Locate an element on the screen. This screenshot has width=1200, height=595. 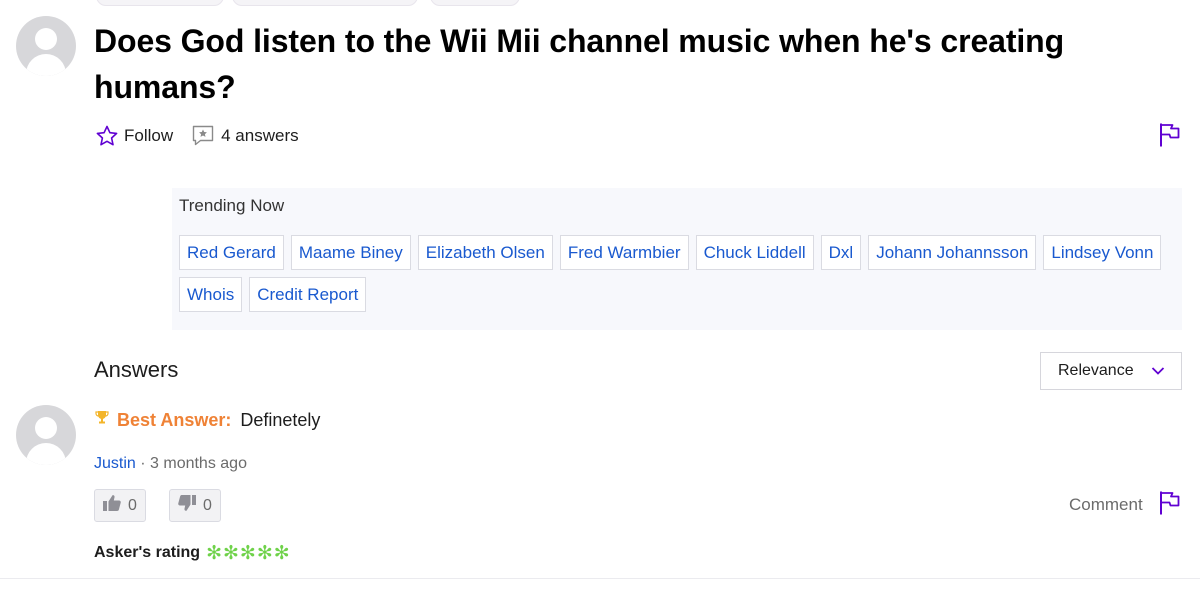
answer-time: 3 months ago is located at coordinates (198, 463).